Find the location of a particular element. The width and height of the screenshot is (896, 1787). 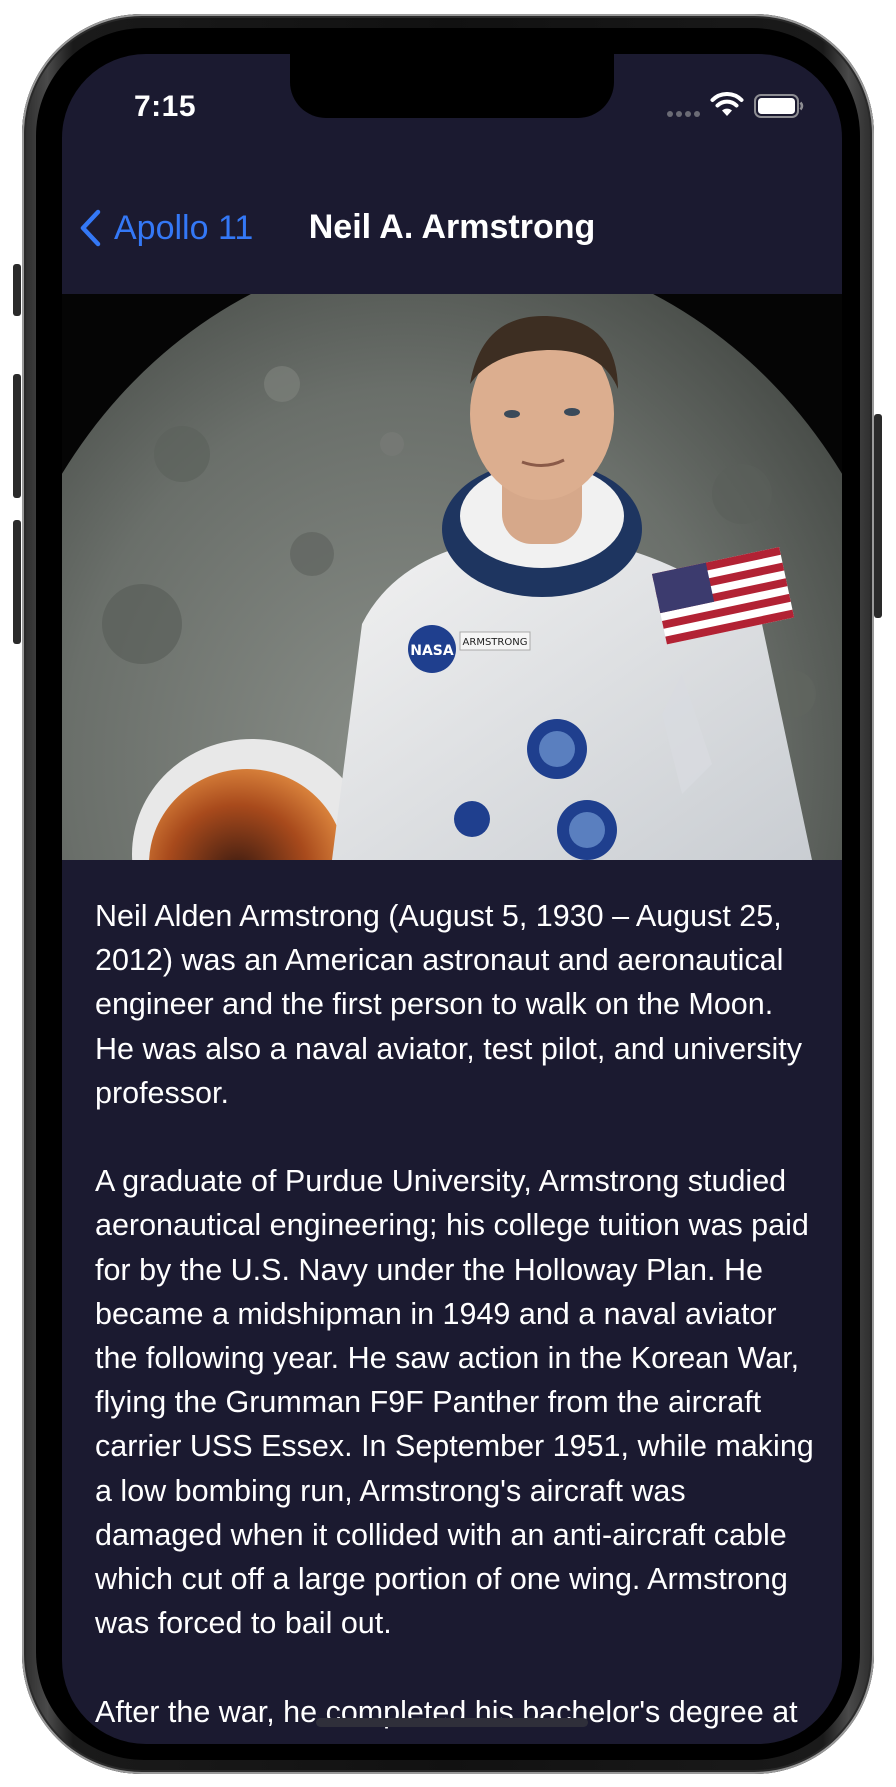

page-title: Neil A. Armstrong is located at coordinates (452, 227).